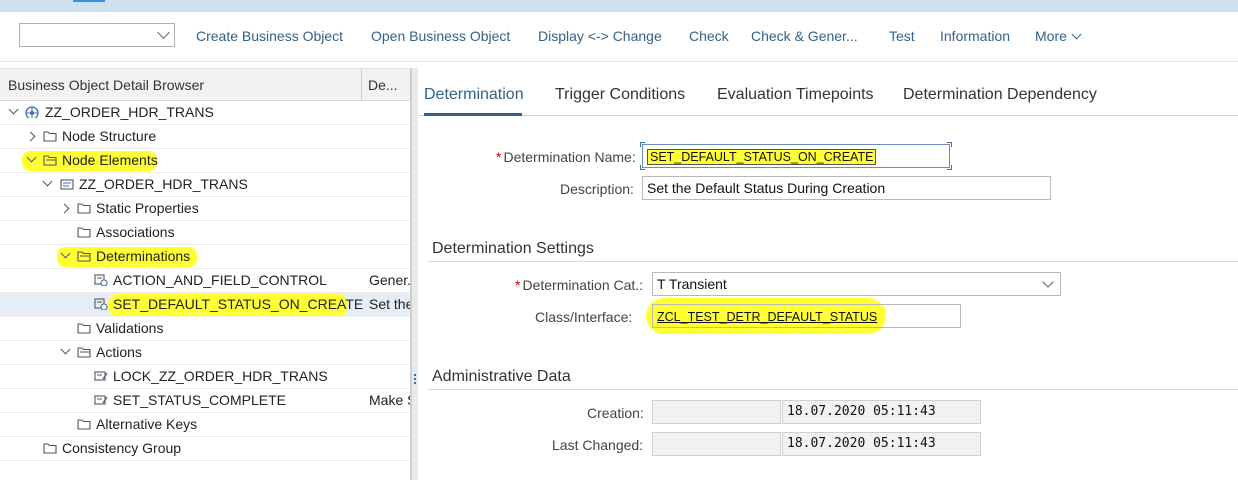  What do you see at coordinates (238, 304) in the screenshot?
I see `tree-row-label: SET_DEFAULT_STATUS_ON_CREATE` at bounding box center [238, 304].